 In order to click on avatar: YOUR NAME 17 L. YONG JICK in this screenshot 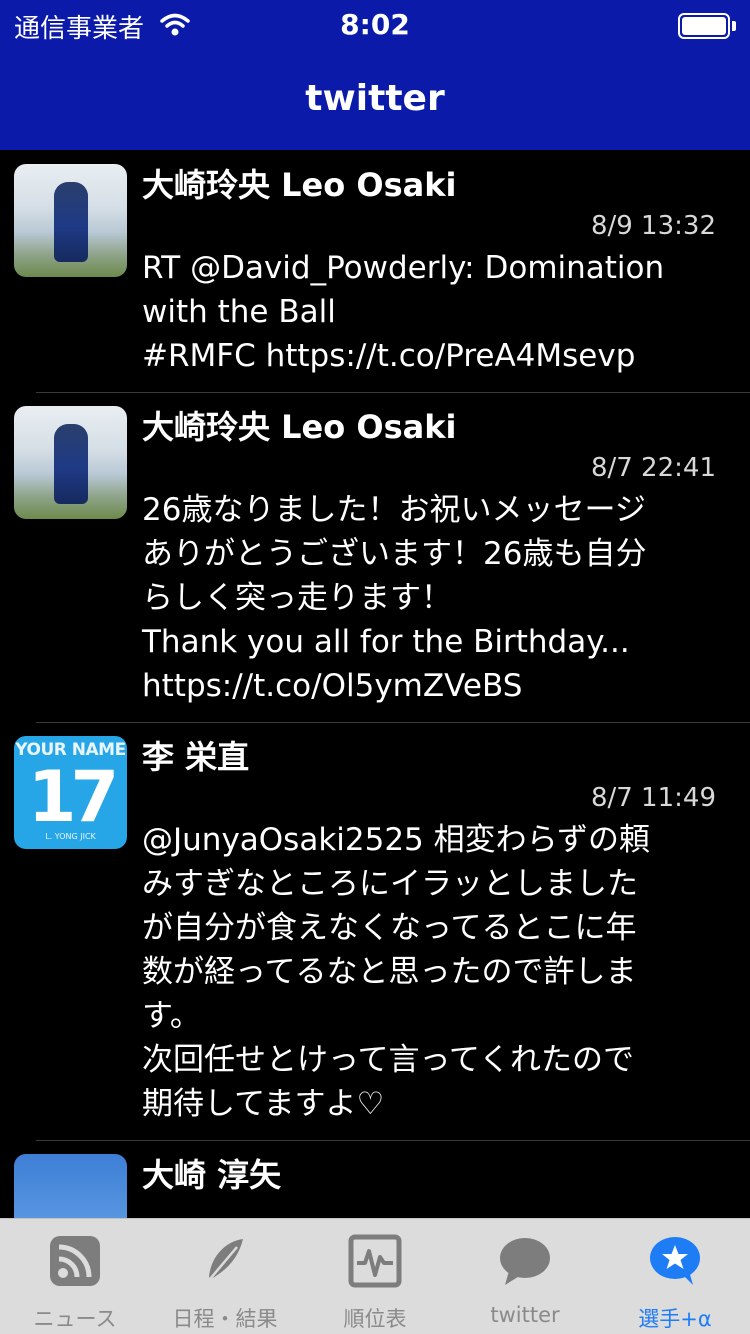, I will do `click(70, 792)`.